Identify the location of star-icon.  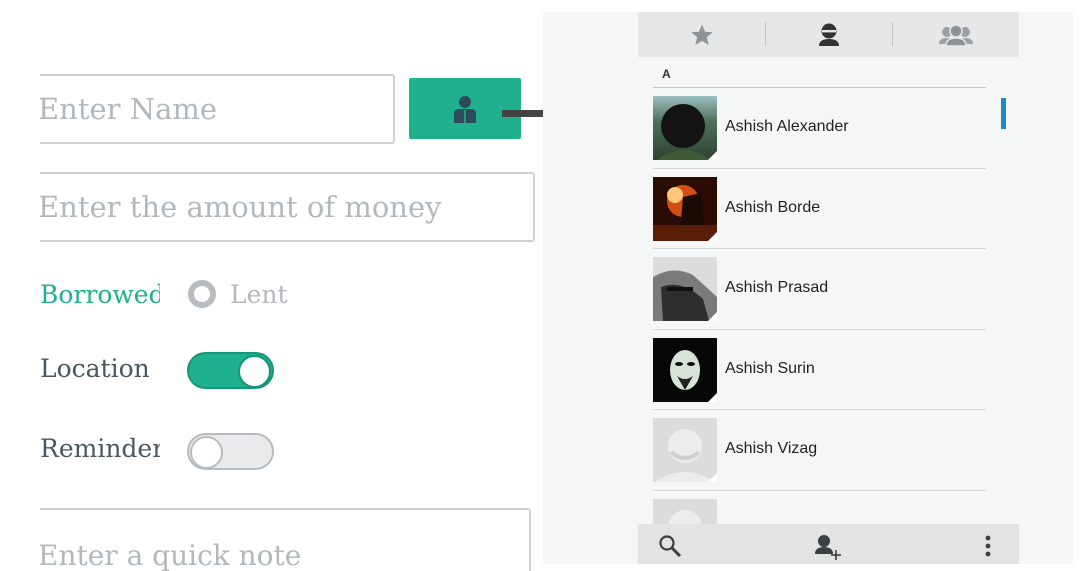
(701, 34).